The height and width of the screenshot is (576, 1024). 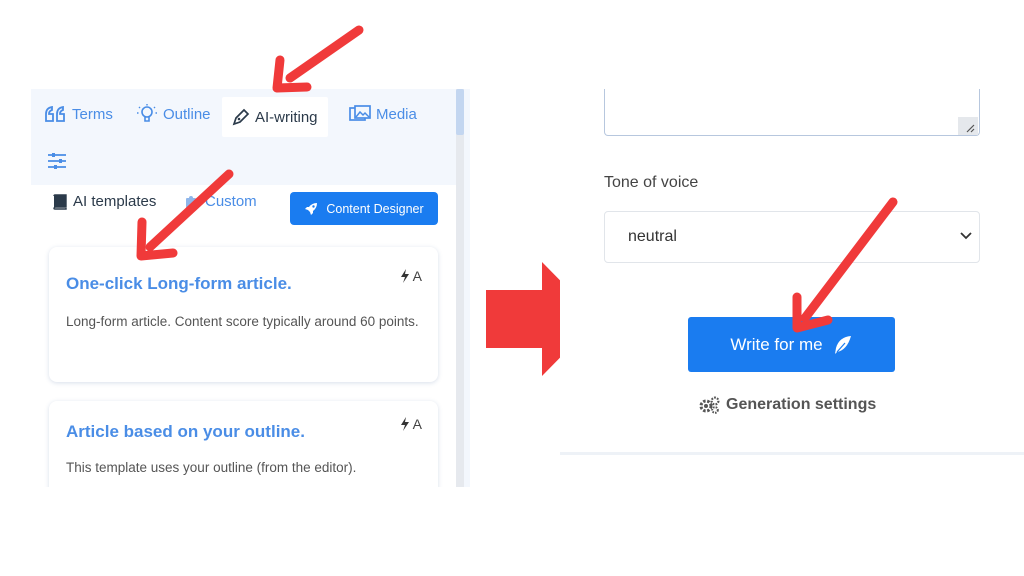 I want to click on tone-select: neutral, so click(x=792, y=237).